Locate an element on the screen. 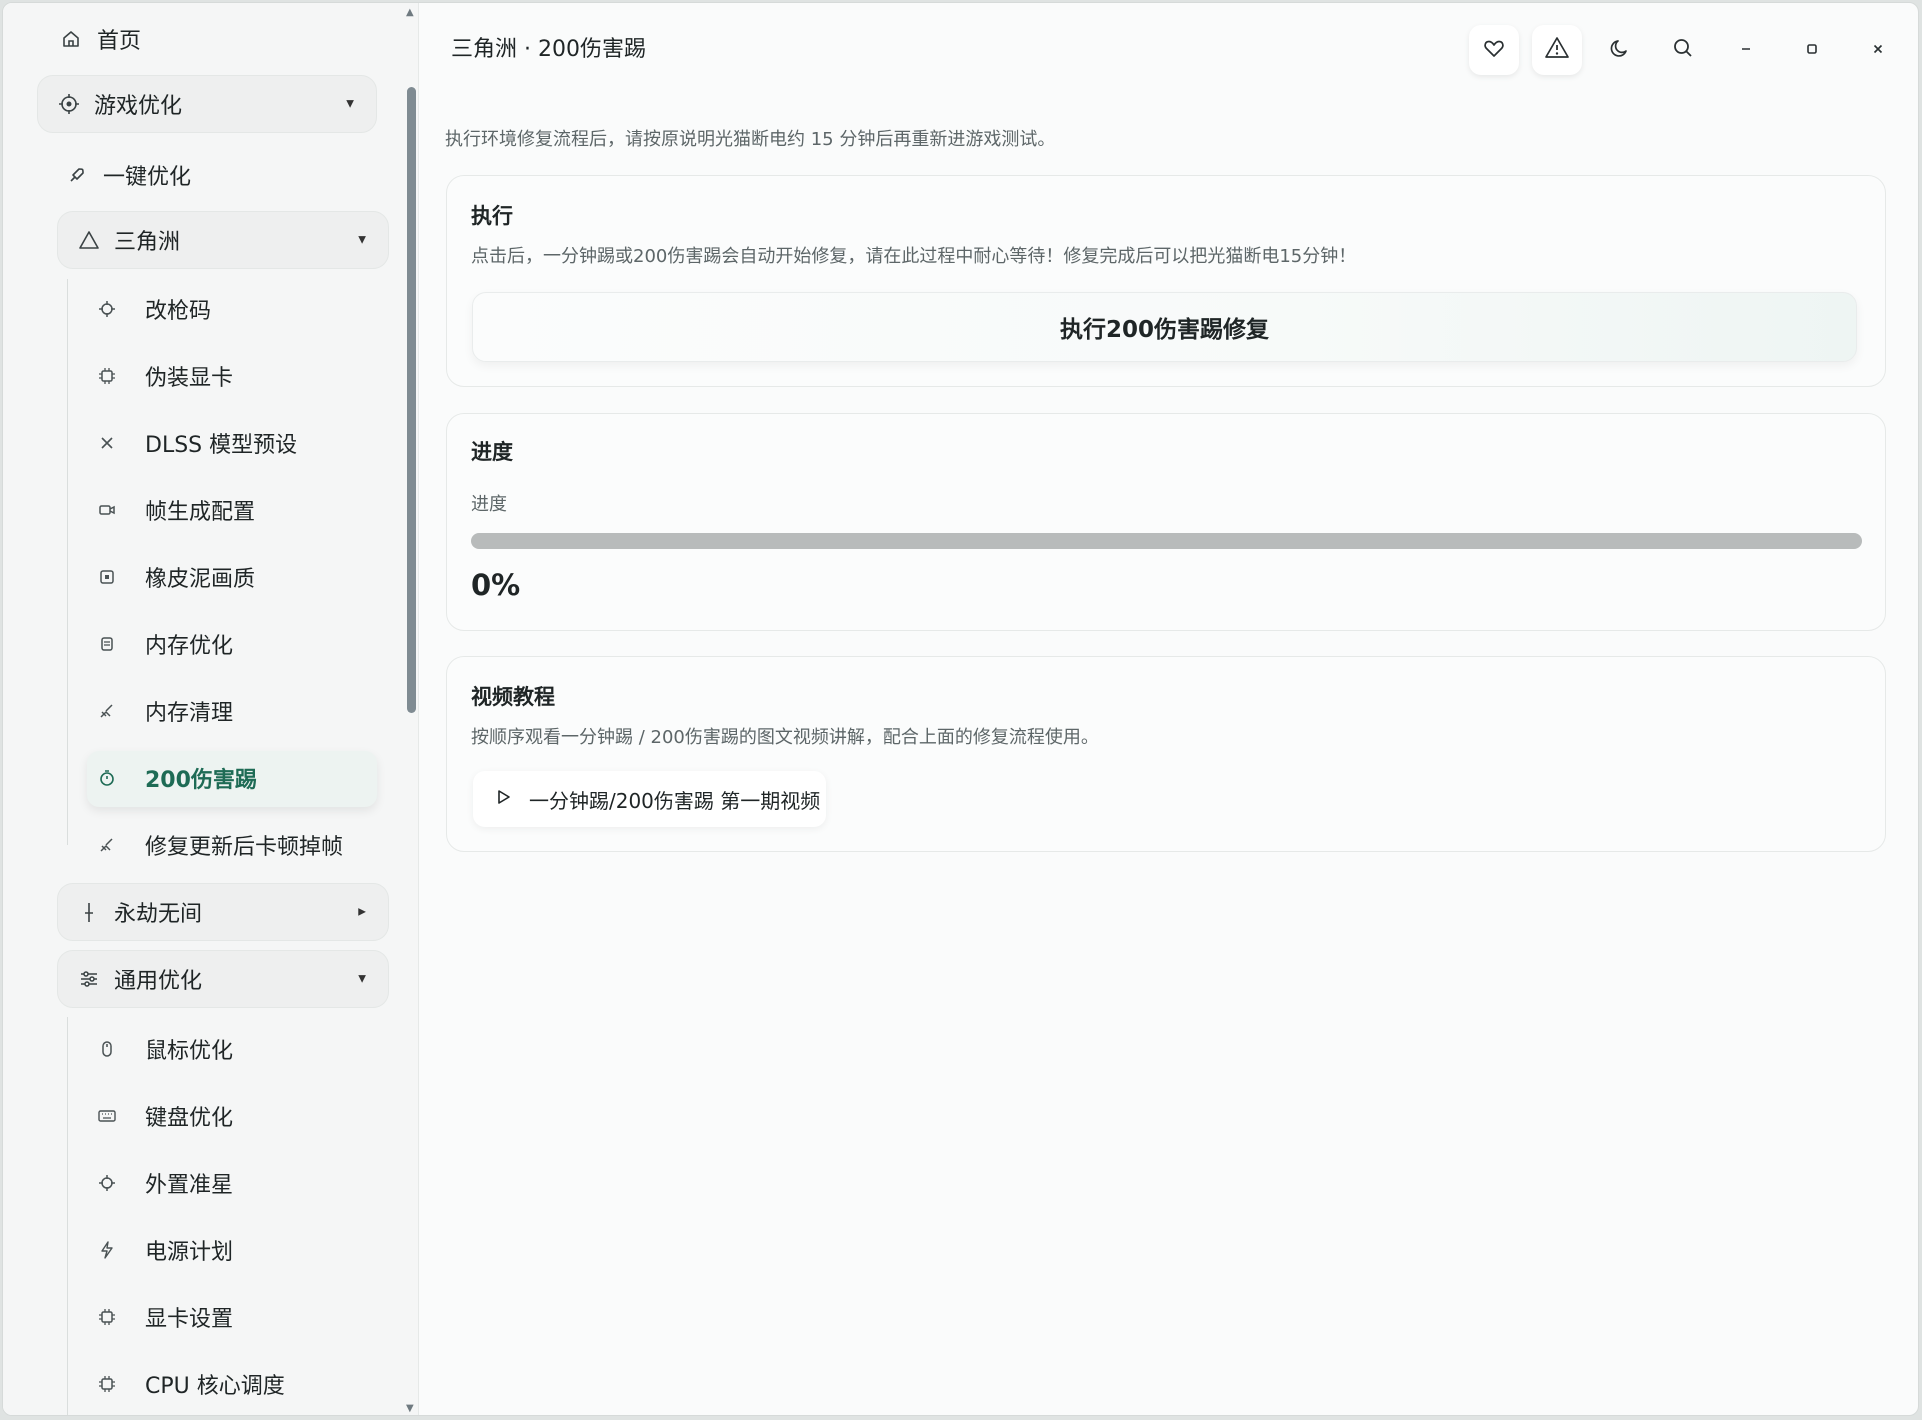  page-description: 执行环境修复流程后，请按原说明光猫断电约 15 分钟后再重新进游戏测试。 is located at coordinates (750, 139).